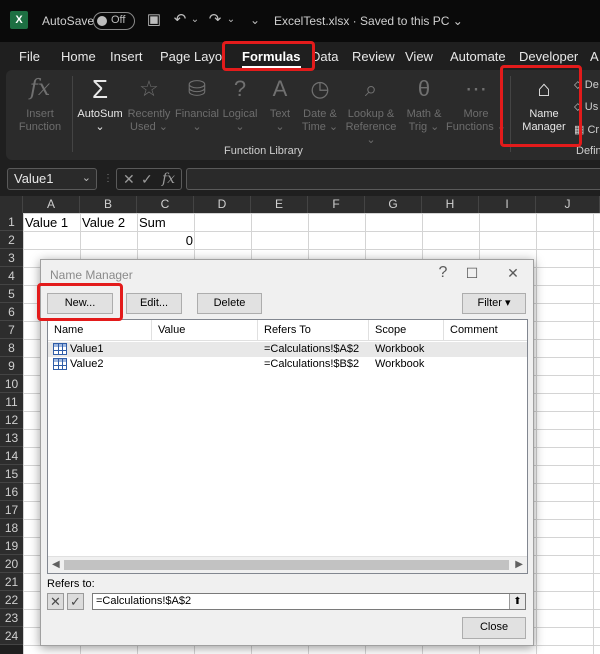 Image resolution: width=600 pixels, height=654 pixels. What do you see at coordinates (320, 107) in the screenshot?
I see `date-time-button: ◷ Date & Time ⌄` at bounding box center [320, 107].